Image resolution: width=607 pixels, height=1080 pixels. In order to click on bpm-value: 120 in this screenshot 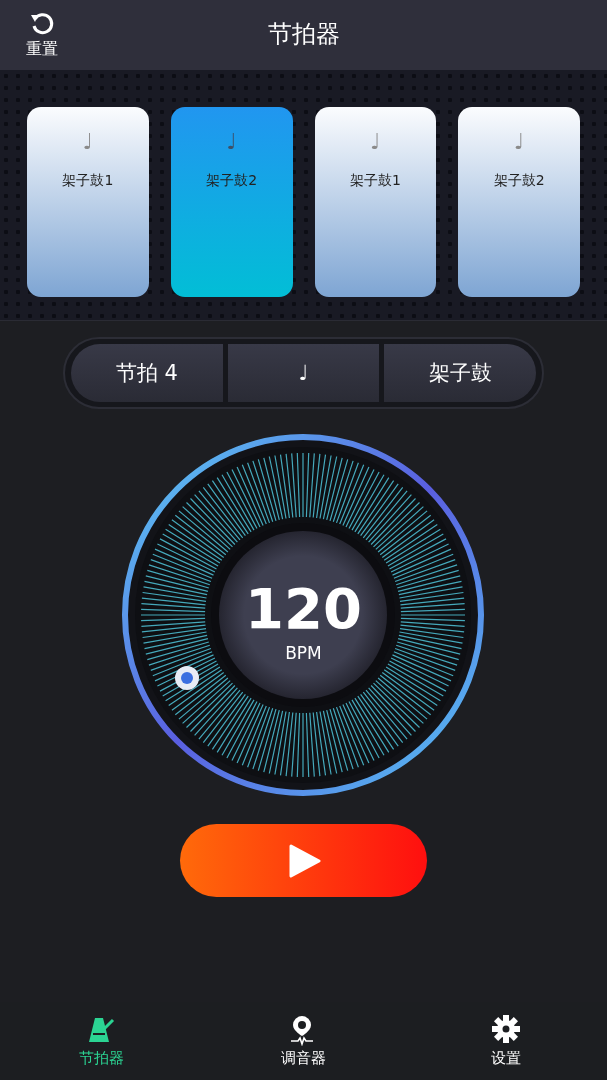, I will do `click(303, 609)`.